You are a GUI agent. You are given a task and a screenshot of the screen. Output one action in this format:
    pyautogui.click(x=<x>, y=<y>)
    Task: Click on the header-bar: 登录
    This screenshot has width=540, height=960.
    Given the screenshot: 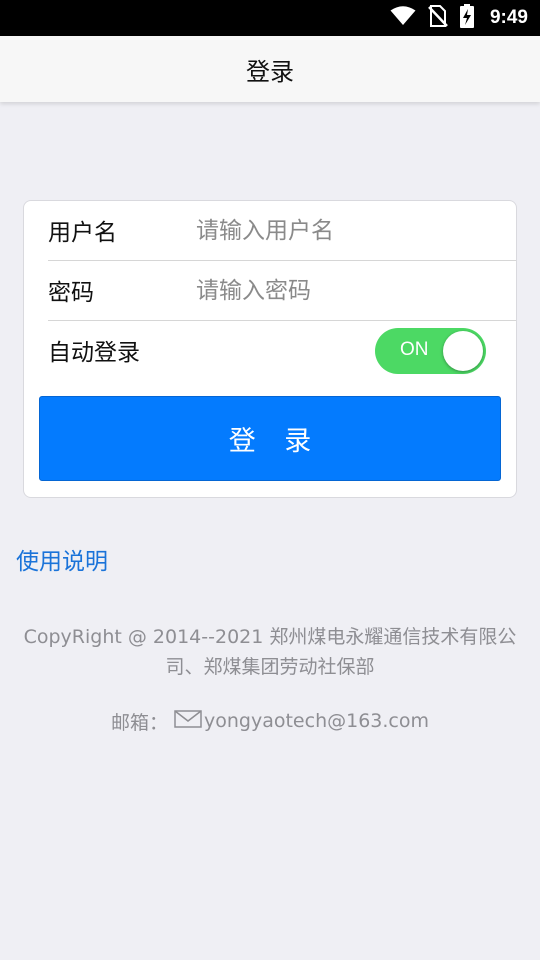 What is the action you would take?
    pyautogui.click(x=270, y=69)
    